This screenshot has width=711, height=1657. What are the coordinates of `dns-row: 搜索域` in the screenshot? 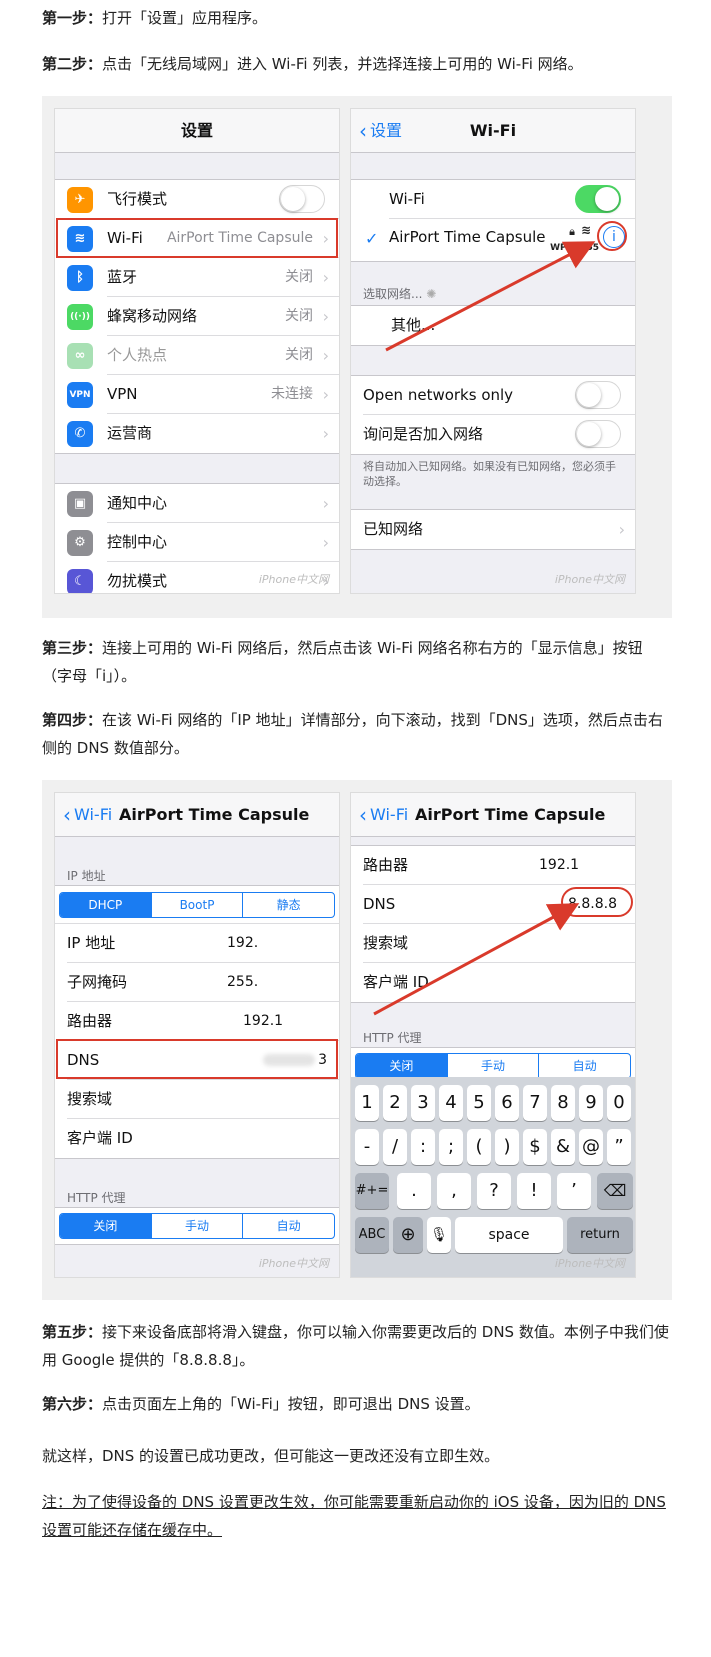 It's located at (499, 943).